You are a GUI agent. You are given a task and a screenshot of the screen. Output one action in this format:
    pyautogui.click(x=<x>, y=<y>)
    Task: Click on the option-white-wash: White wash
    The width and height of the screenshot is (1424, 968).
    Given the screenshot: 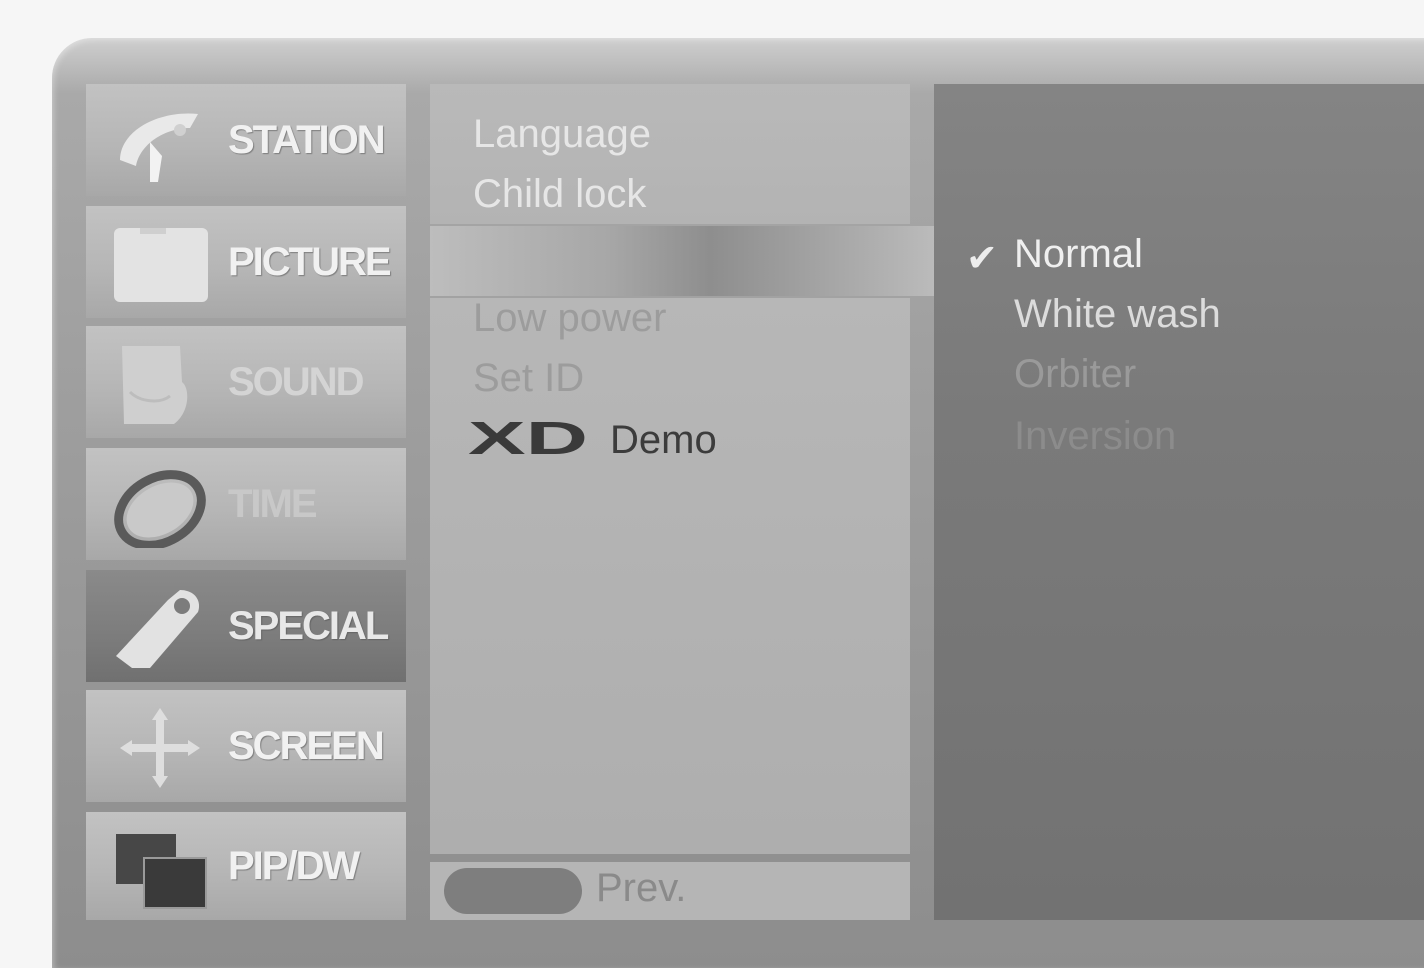 What is the action you would take?
    pyautogui.click(x=1117, y=314)
    